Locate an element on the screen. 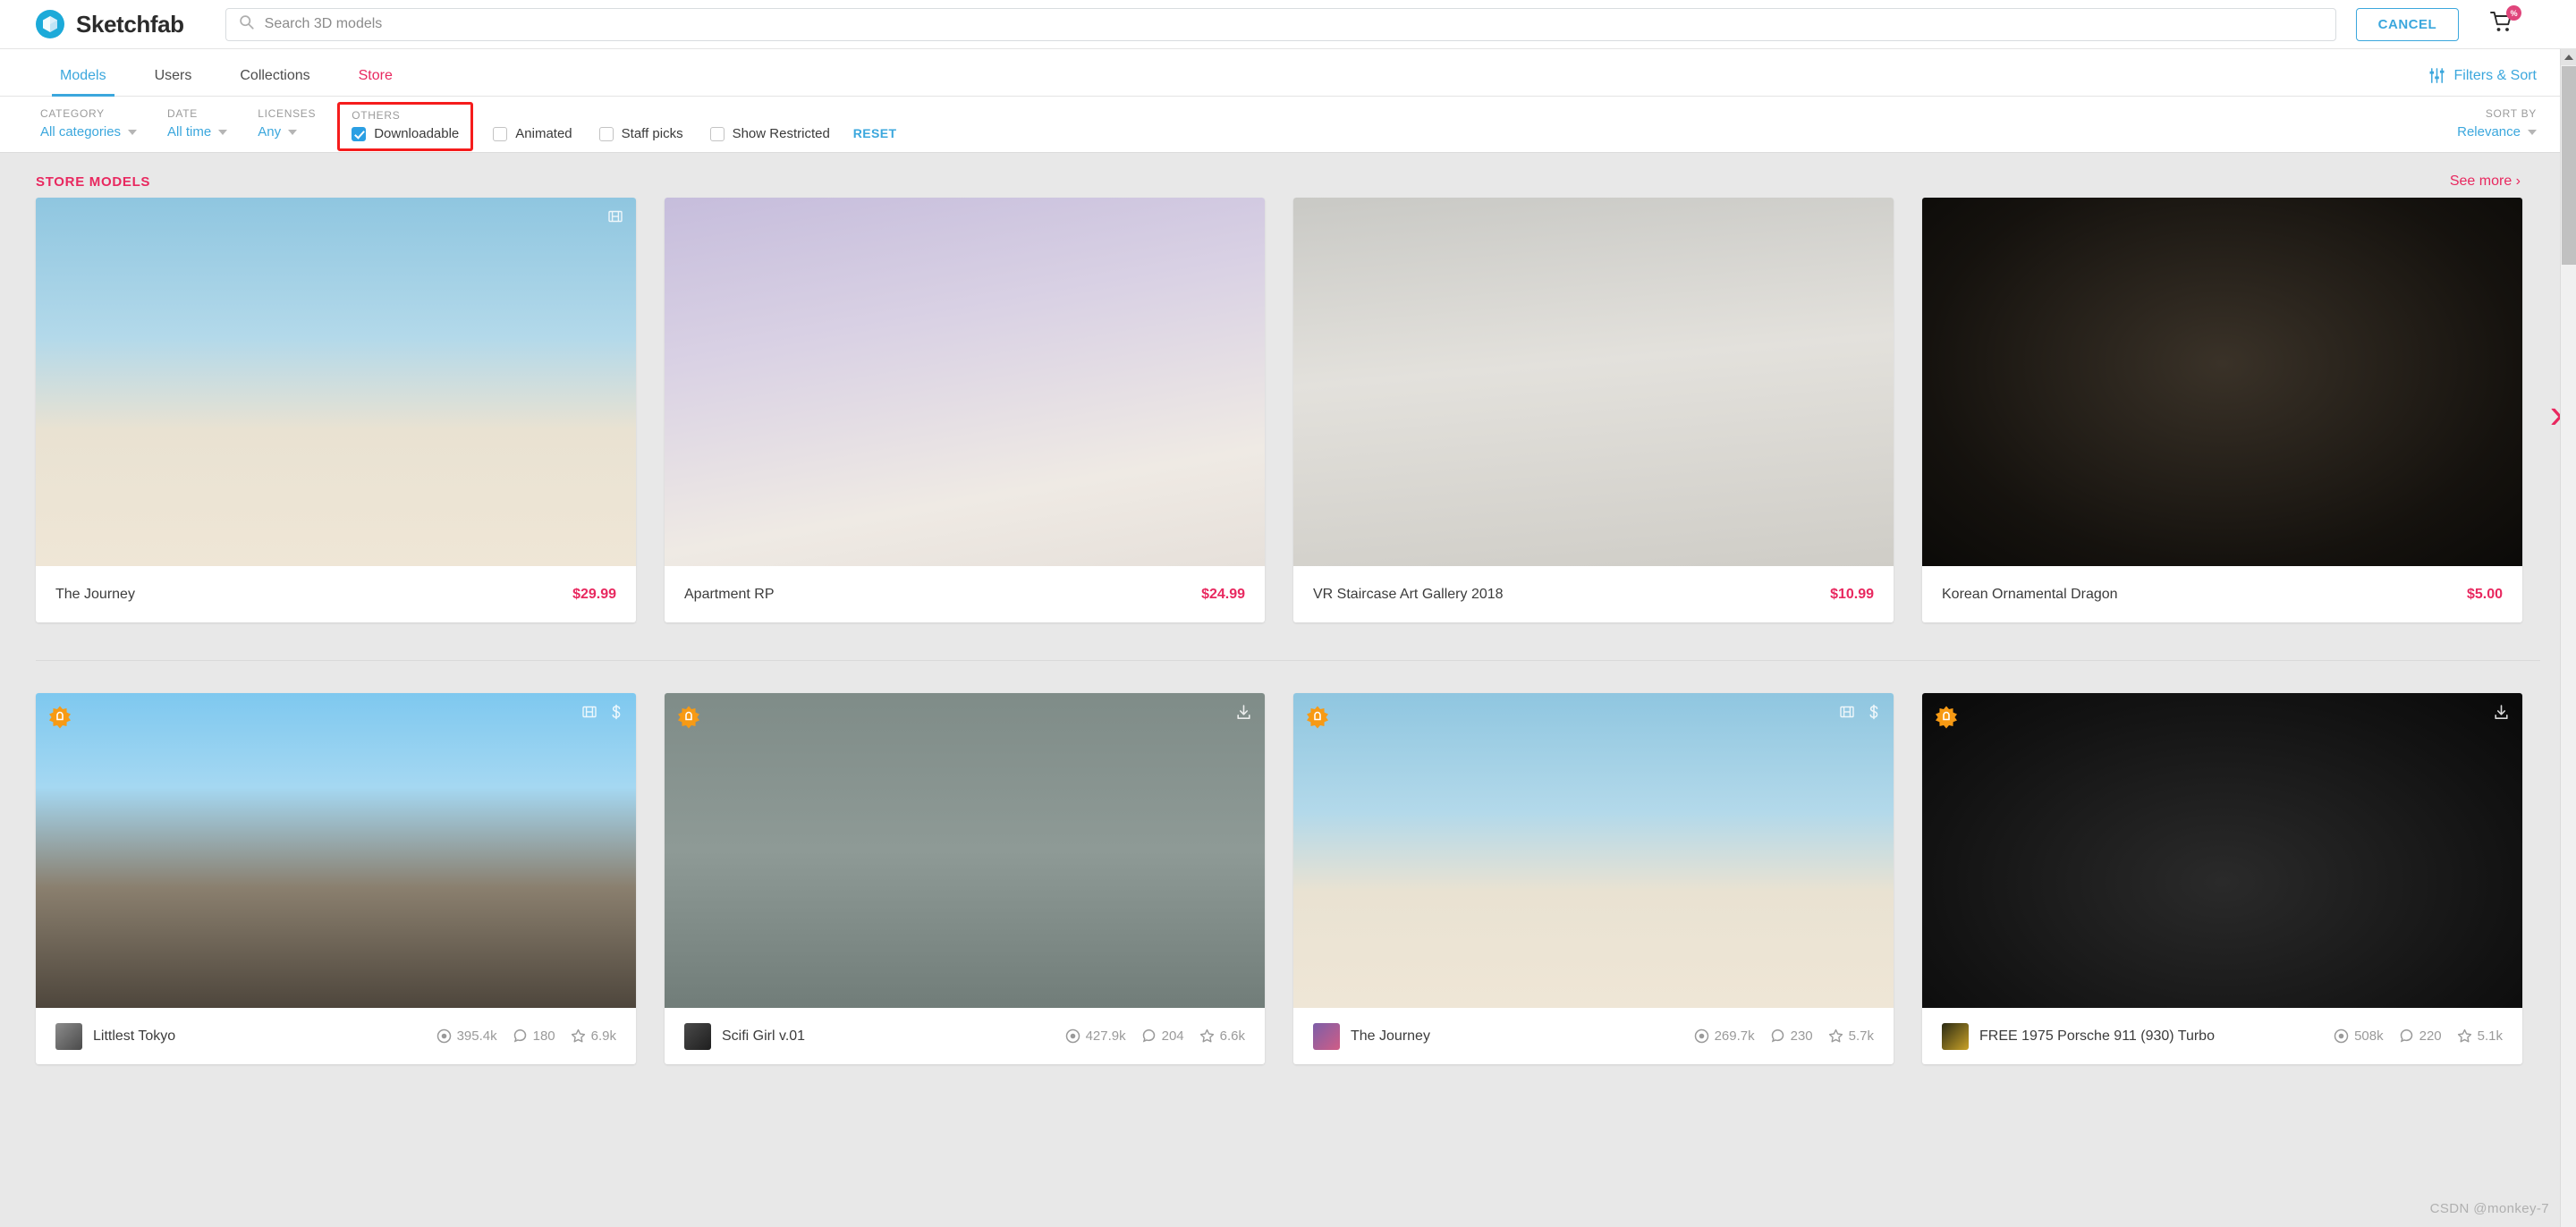 Image resolution: width=2576 pixels, height=1227 pixels. filter-category: CATEGORY All categories is located at coordinates (89, 123).